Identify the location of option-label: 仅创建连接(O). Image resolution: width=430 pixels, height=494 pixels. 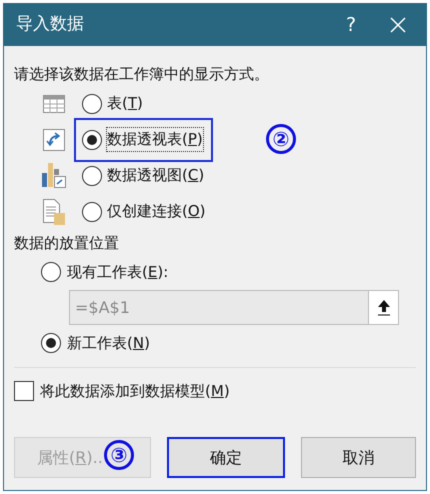
(156, 211).